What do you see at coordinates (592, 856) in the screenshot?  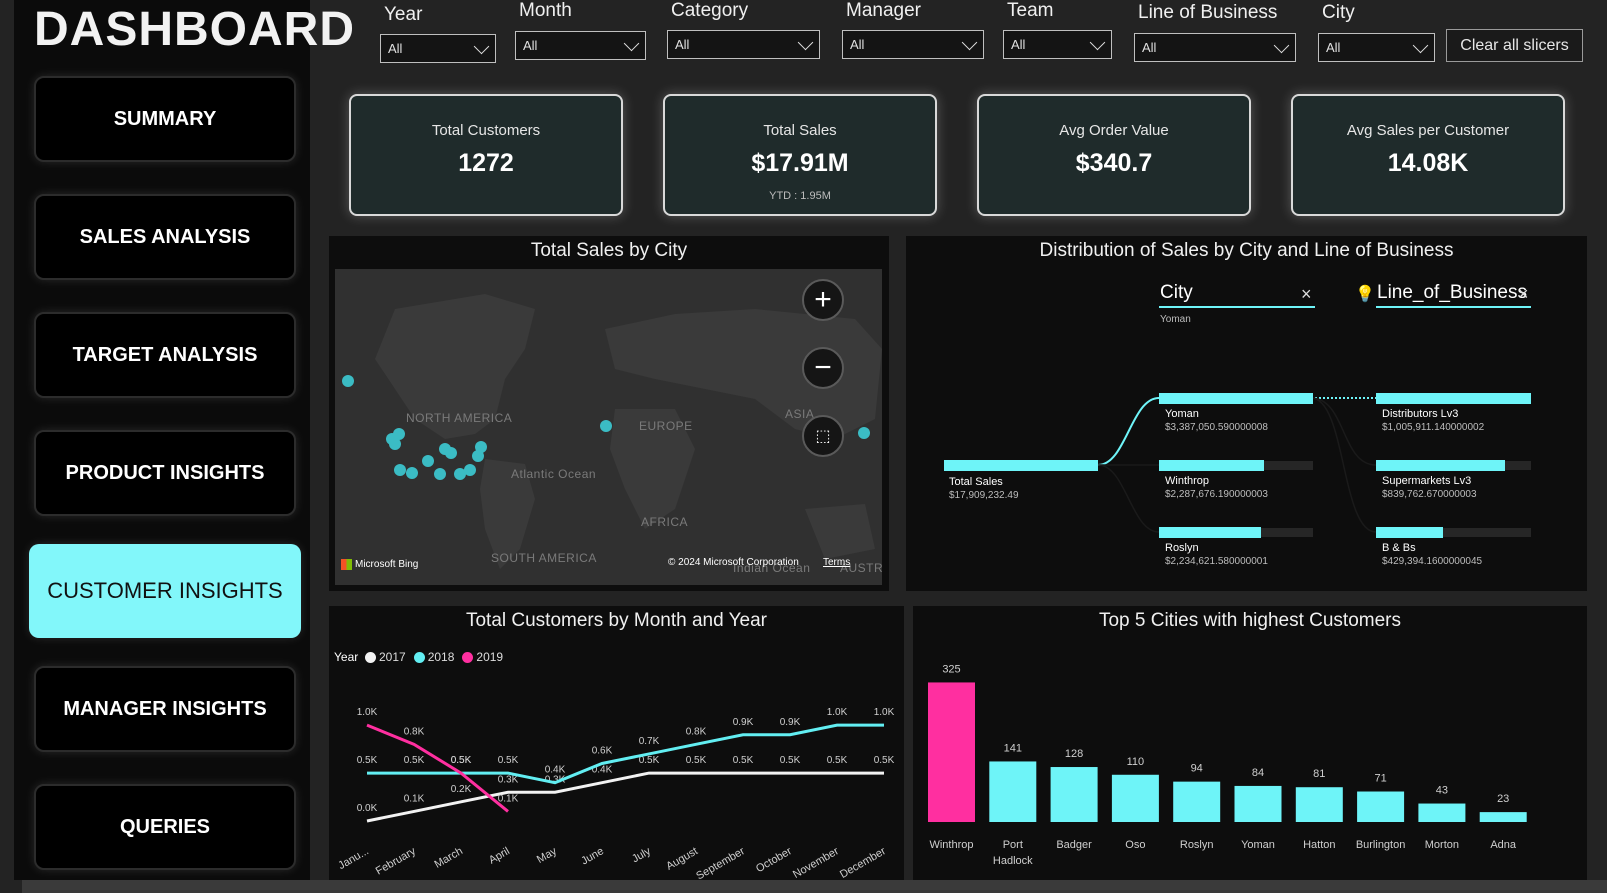 I see `x-tick-label: June` at bounding box center [592, 856].